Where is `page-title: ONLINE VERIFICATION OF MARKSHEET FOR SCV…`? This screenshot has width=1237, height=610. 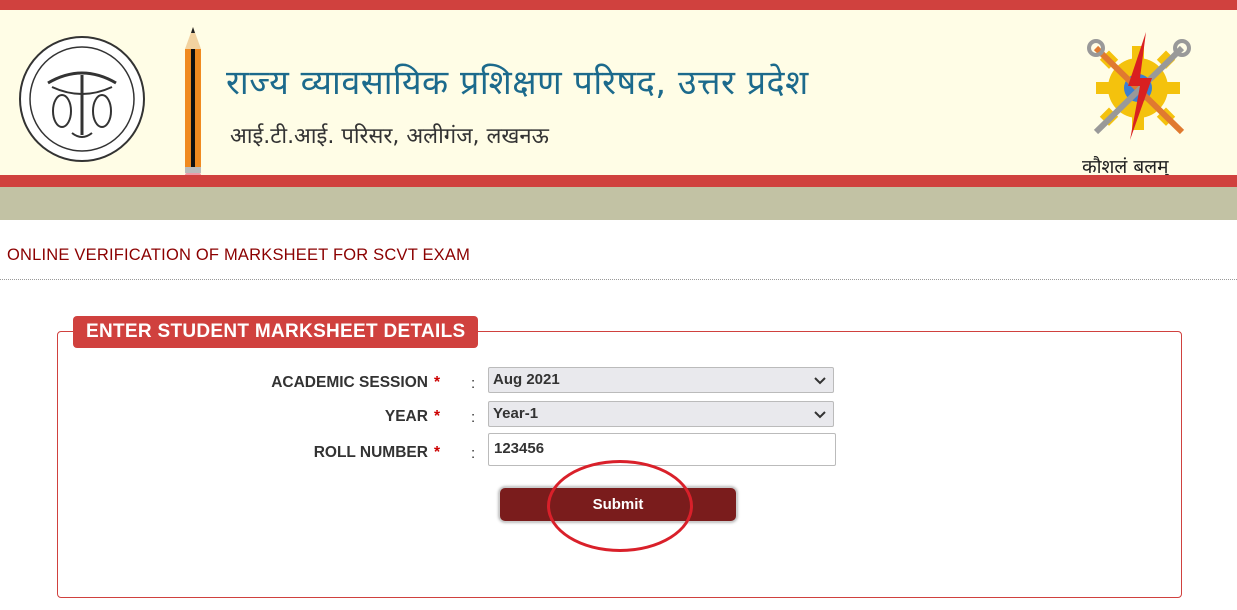 page-title: ONLINE VERIFICATION OF MARKSHEET FOR SCV… is located at coordinates (239, 255).